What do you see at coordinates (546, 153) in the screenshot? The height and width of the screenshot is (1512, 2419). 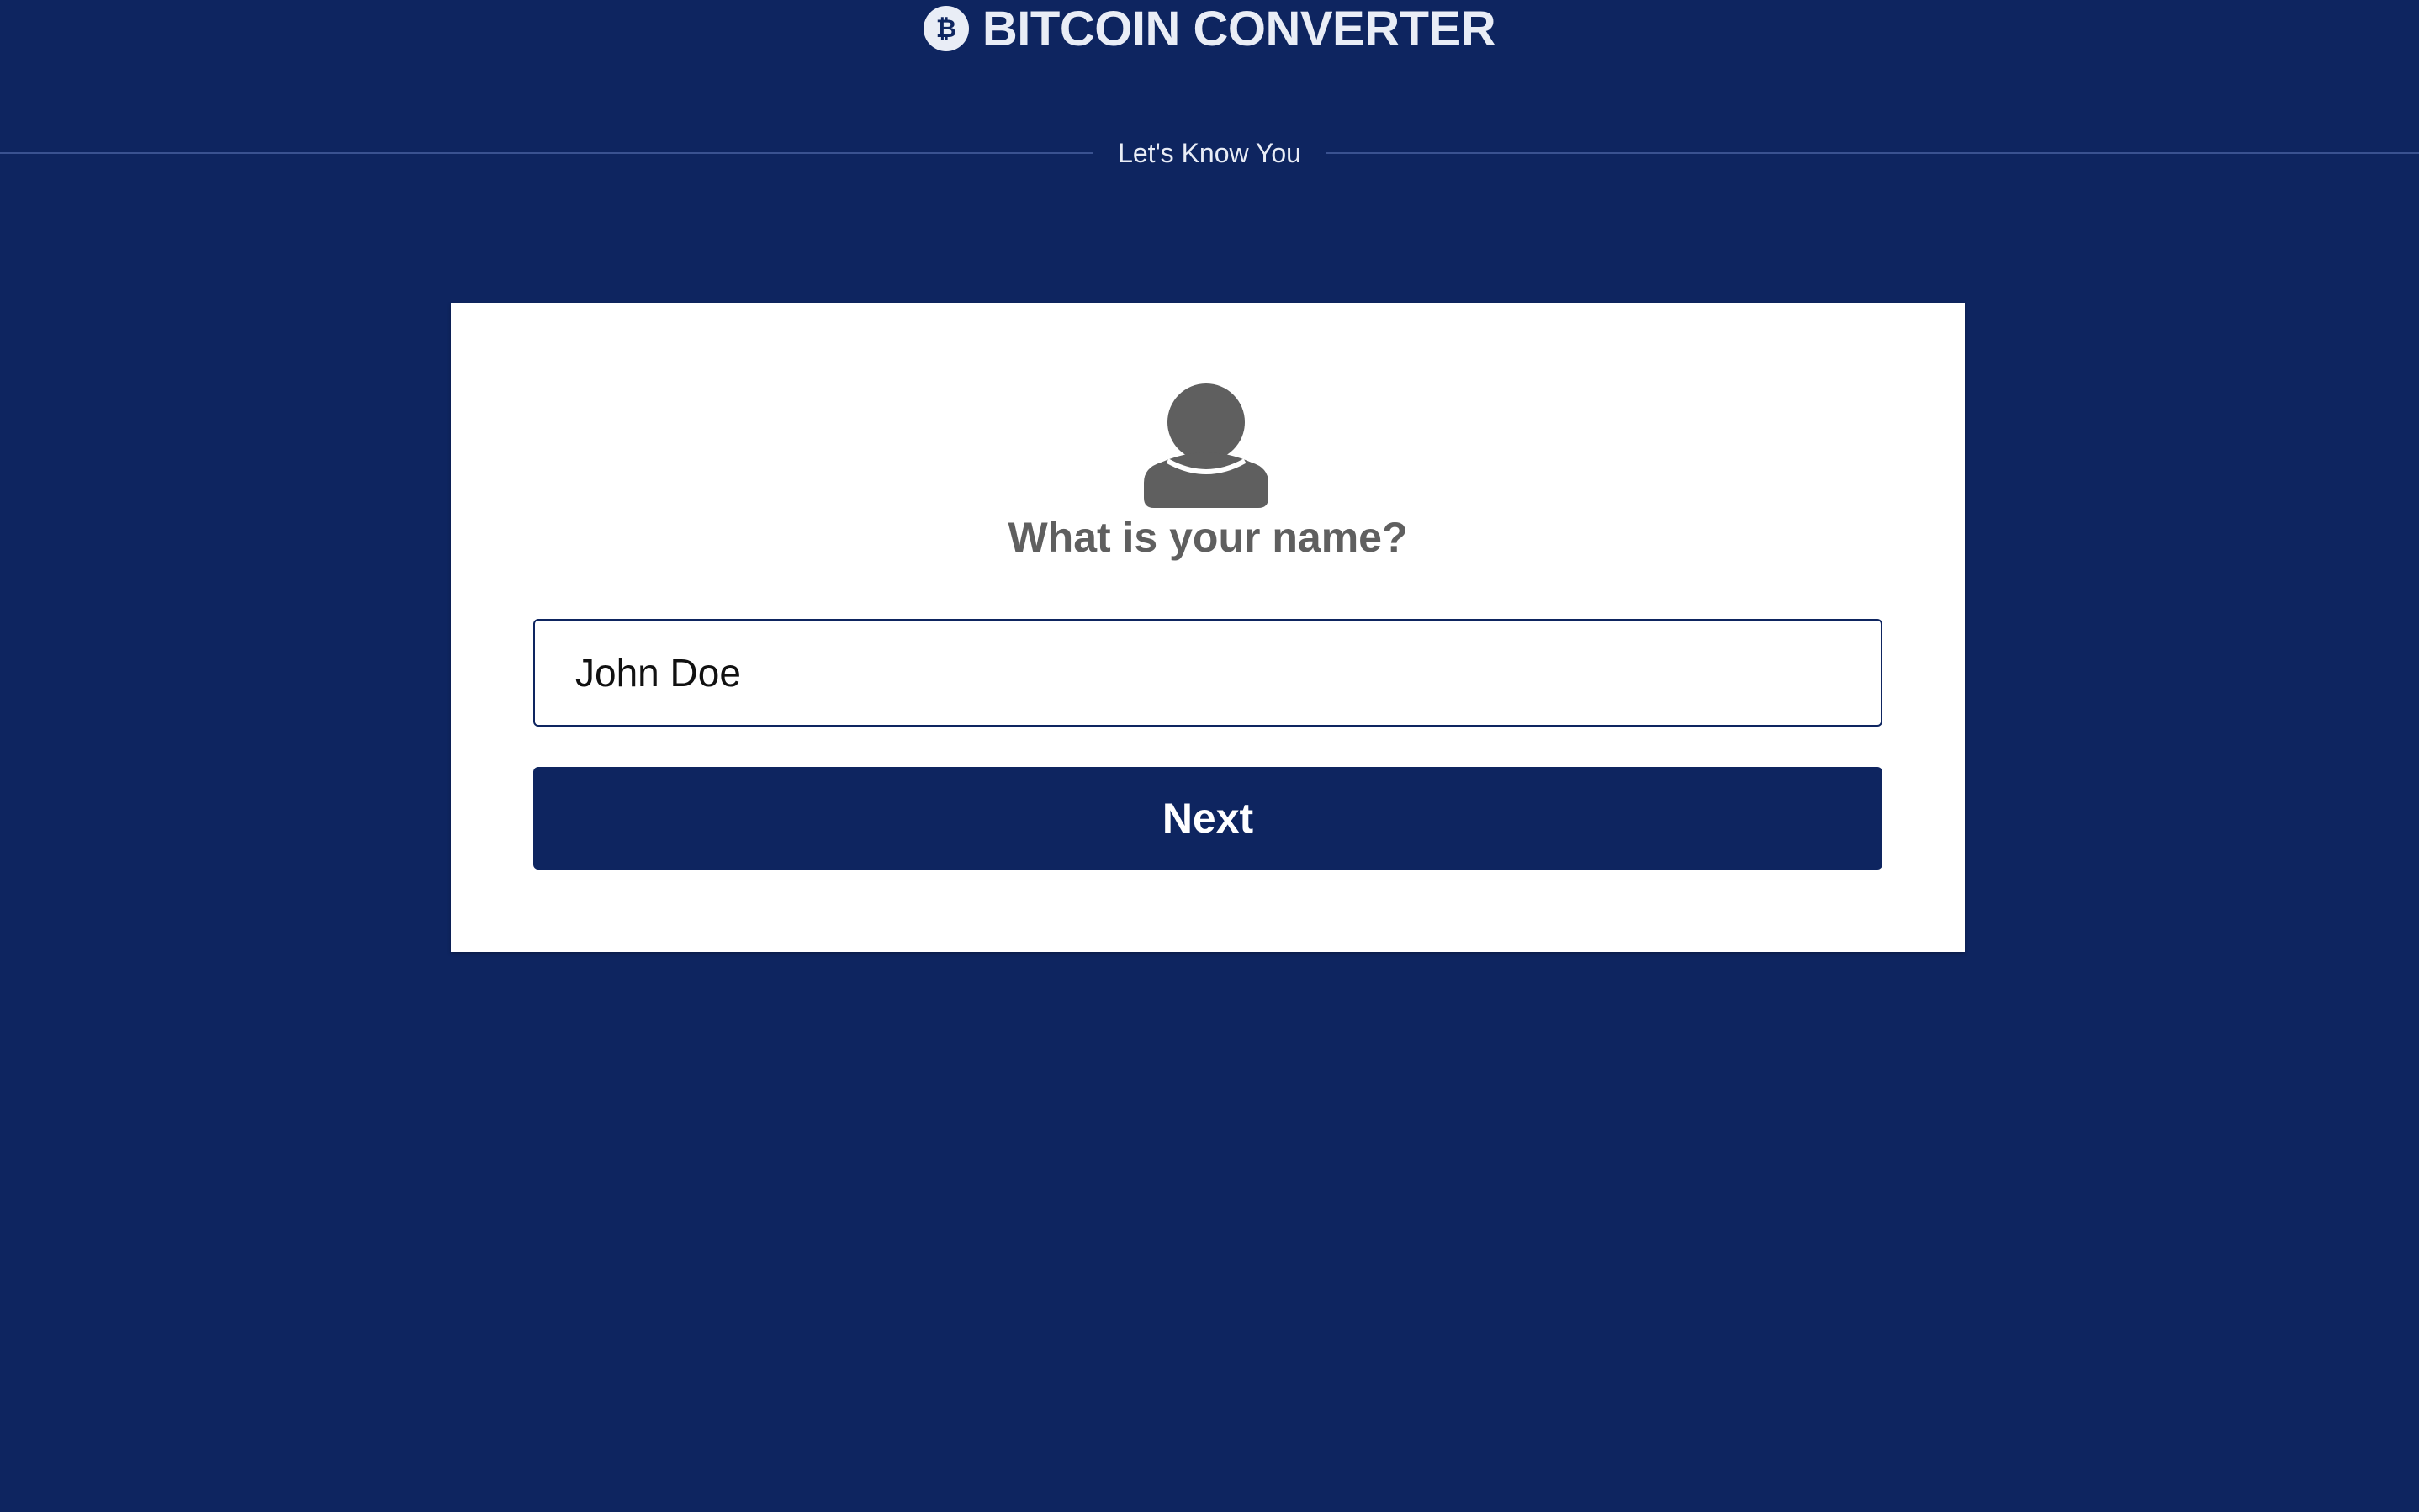 I see `divider-line-left` at bounding box center [546, 153].